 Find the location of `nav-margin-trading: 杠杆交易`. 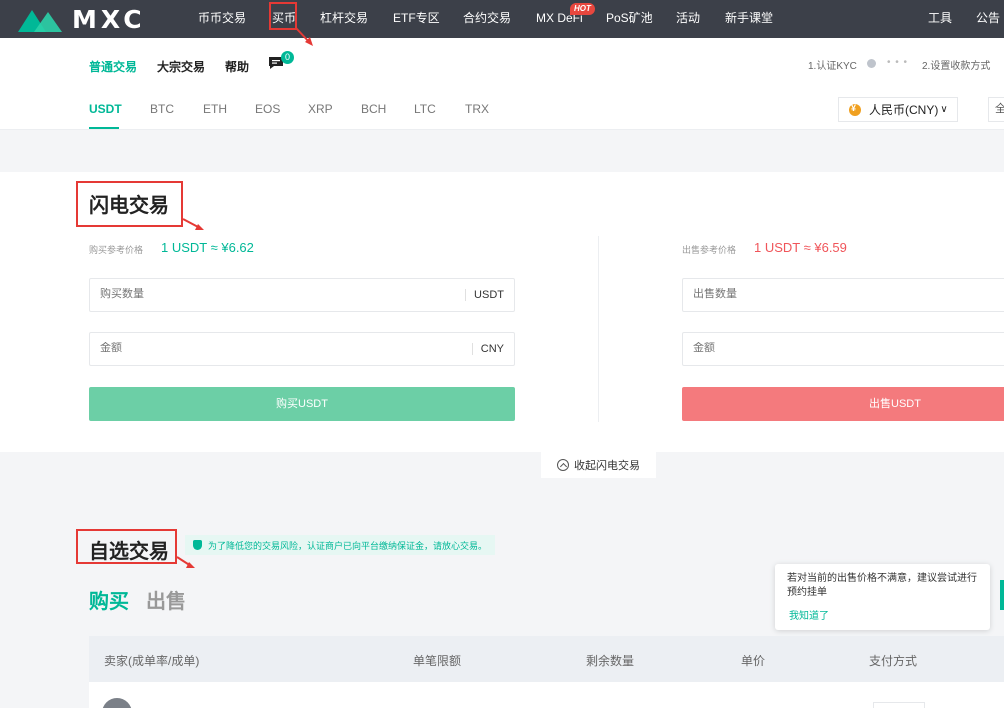

nav-margin-trading: 杠杆交易 is located at coordinates (344, 19).